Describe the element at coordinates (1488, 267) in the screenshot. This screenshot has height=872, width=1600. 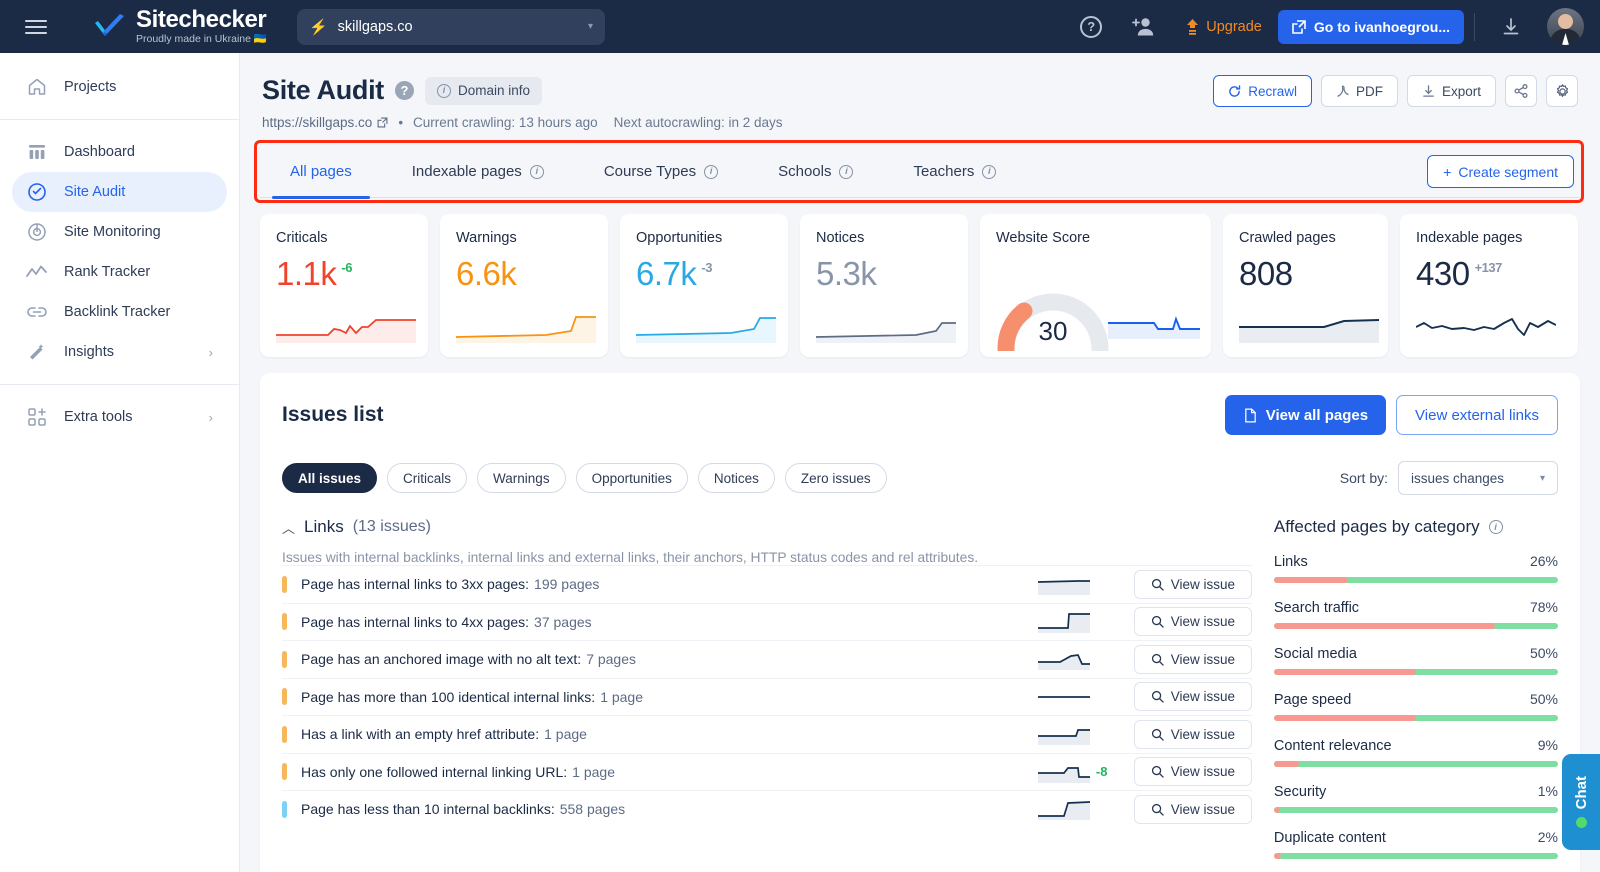
I see `metric-delta: +137` at that location.